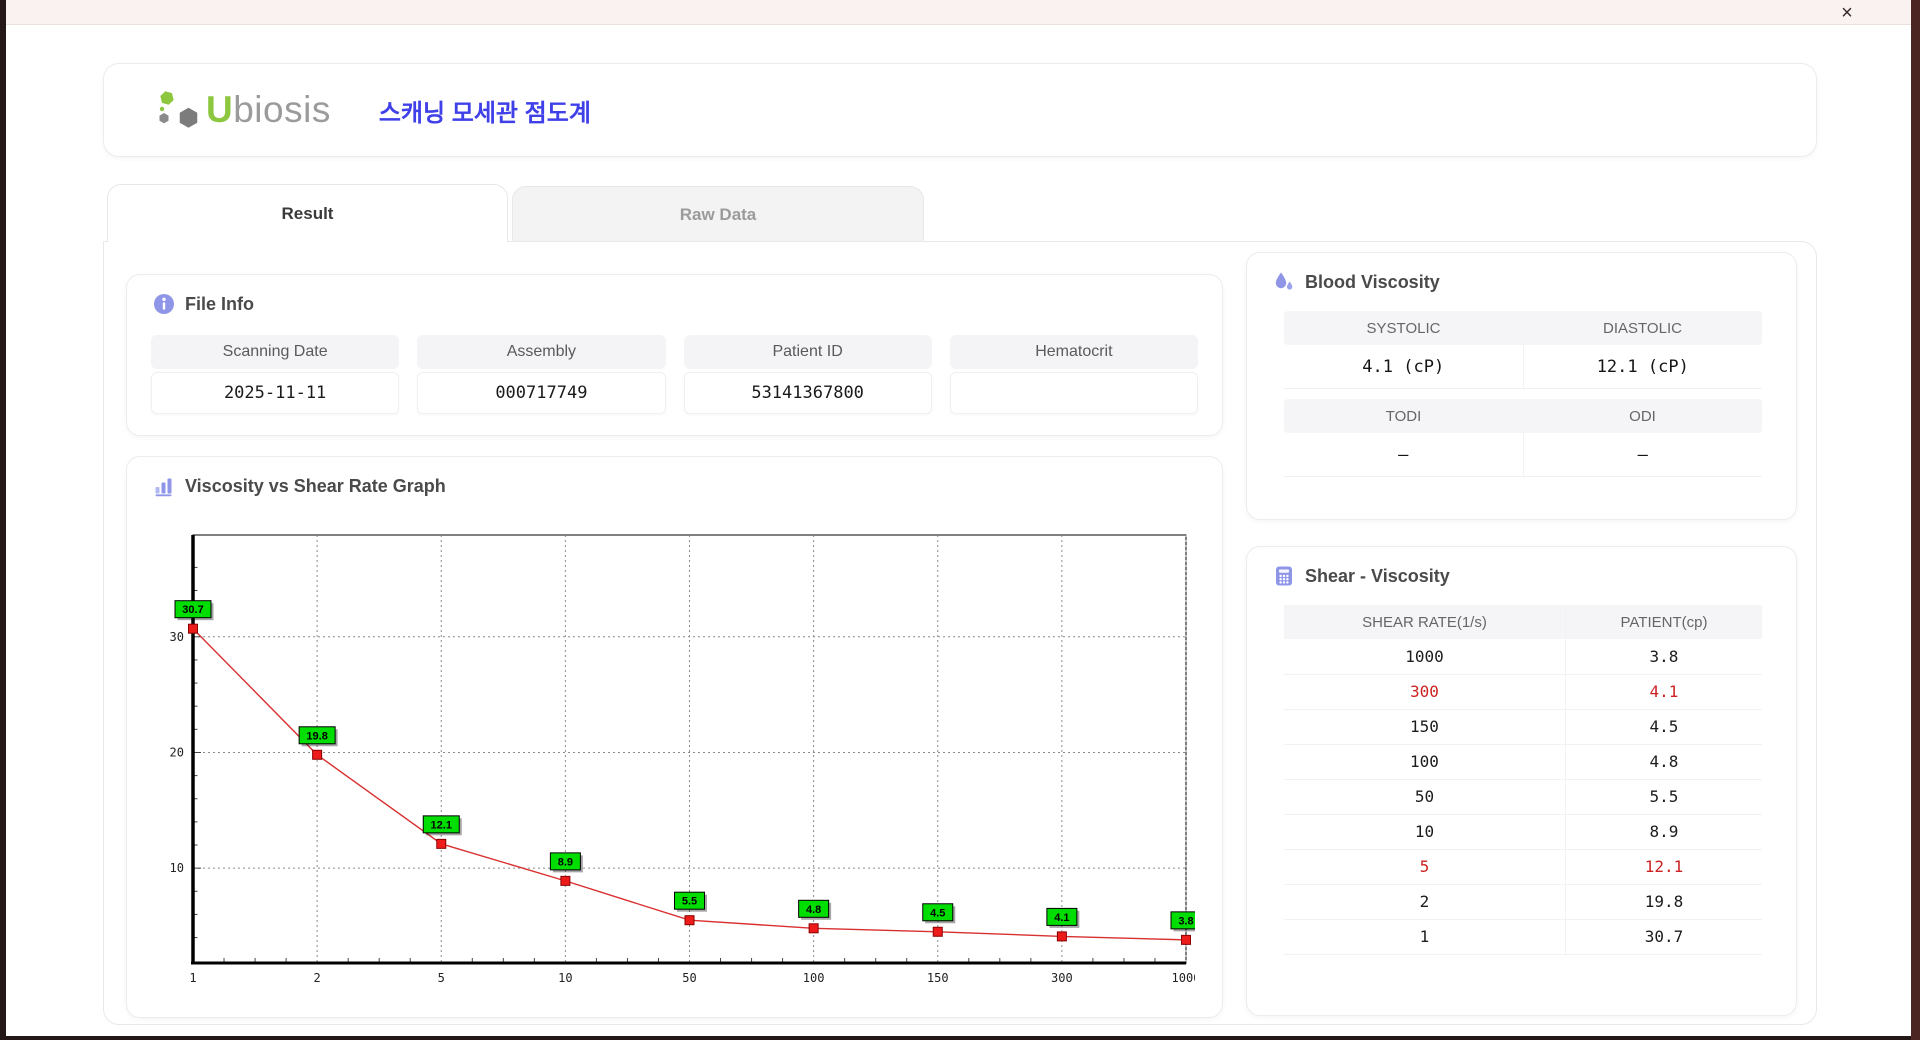  What do you see at coordinates (441, 825) in the screenshot?
I see `svg-text: 12.1` at bounding box center [441, 825].